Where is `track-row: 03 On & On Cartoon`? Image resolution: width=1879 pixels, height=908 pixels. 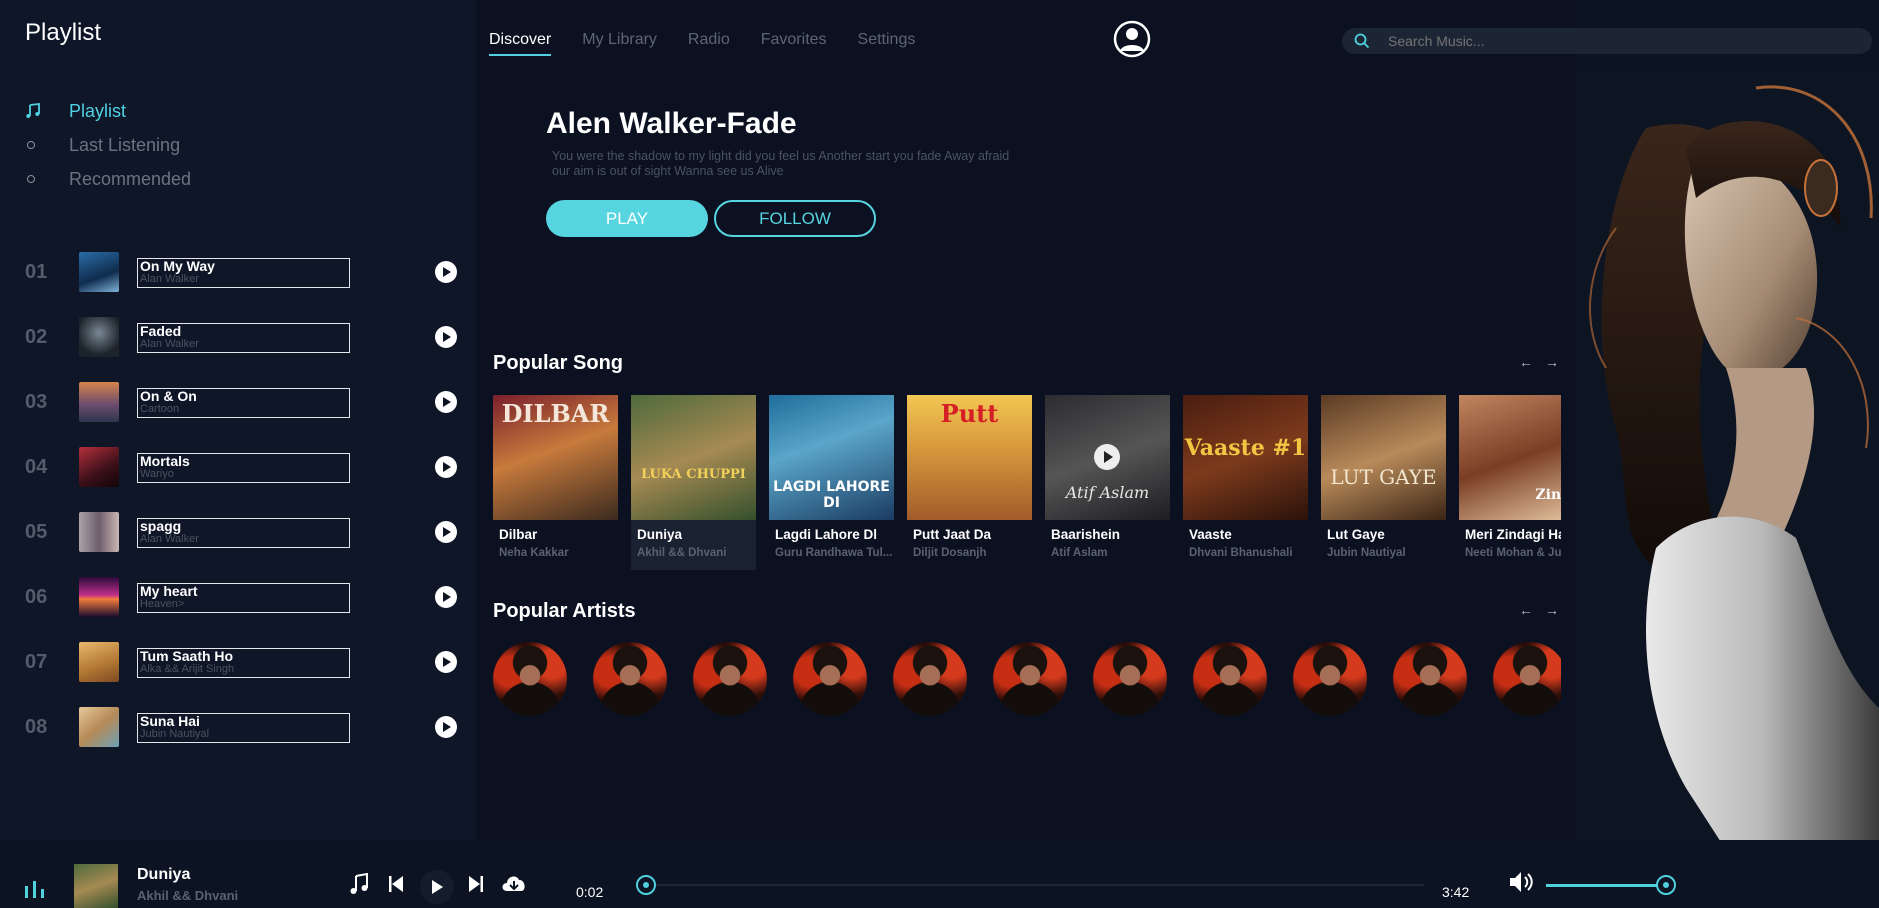
track-row: 03 On & On Cartoon is located at coordinates (245, 401).